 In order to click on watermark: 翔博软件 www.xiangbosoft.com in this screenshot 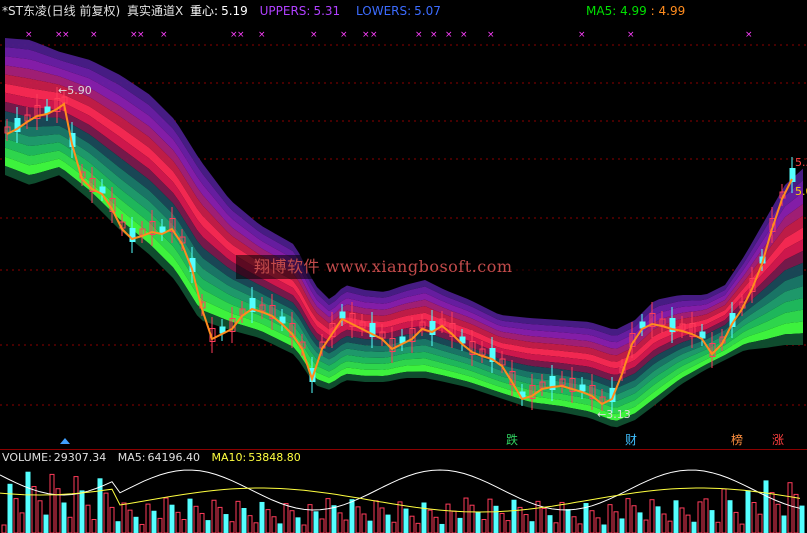, I will do `click(395, 267)`.